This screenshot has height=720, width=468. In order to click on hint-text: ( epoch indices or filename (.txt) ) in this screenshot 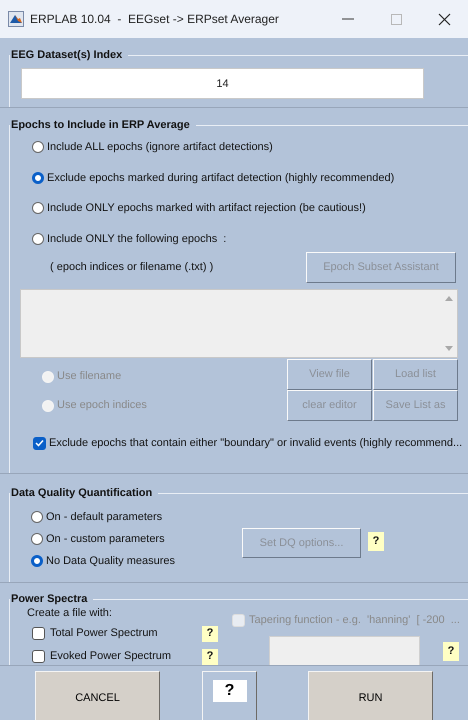, I will do `click(132, 267)`.